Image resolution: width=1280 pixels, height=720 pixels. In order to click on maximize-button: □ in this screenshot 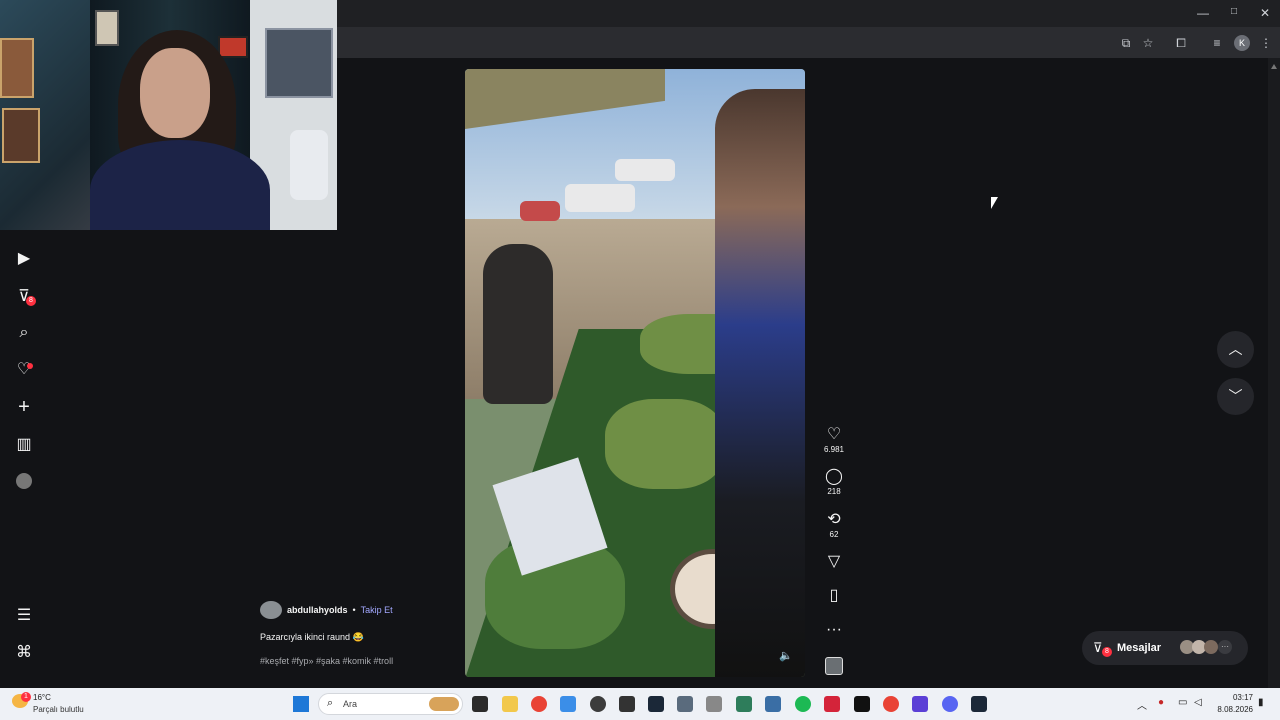, I will do `click(1234, 11)`.